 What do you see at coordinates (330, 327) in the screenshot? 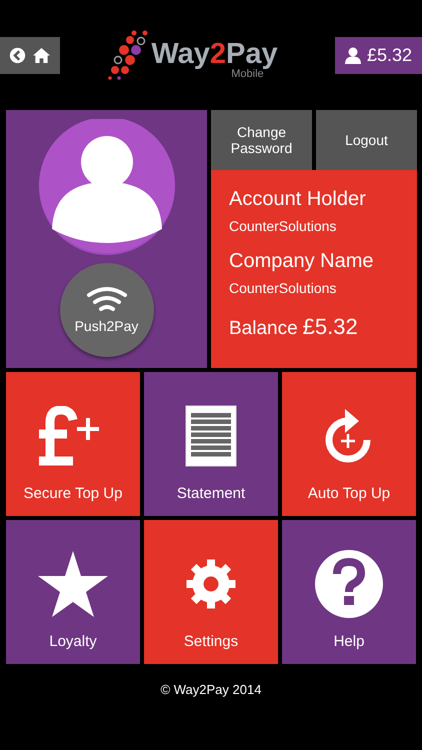
I see `balance-value: £5.32` at bounding box center [330, 327].